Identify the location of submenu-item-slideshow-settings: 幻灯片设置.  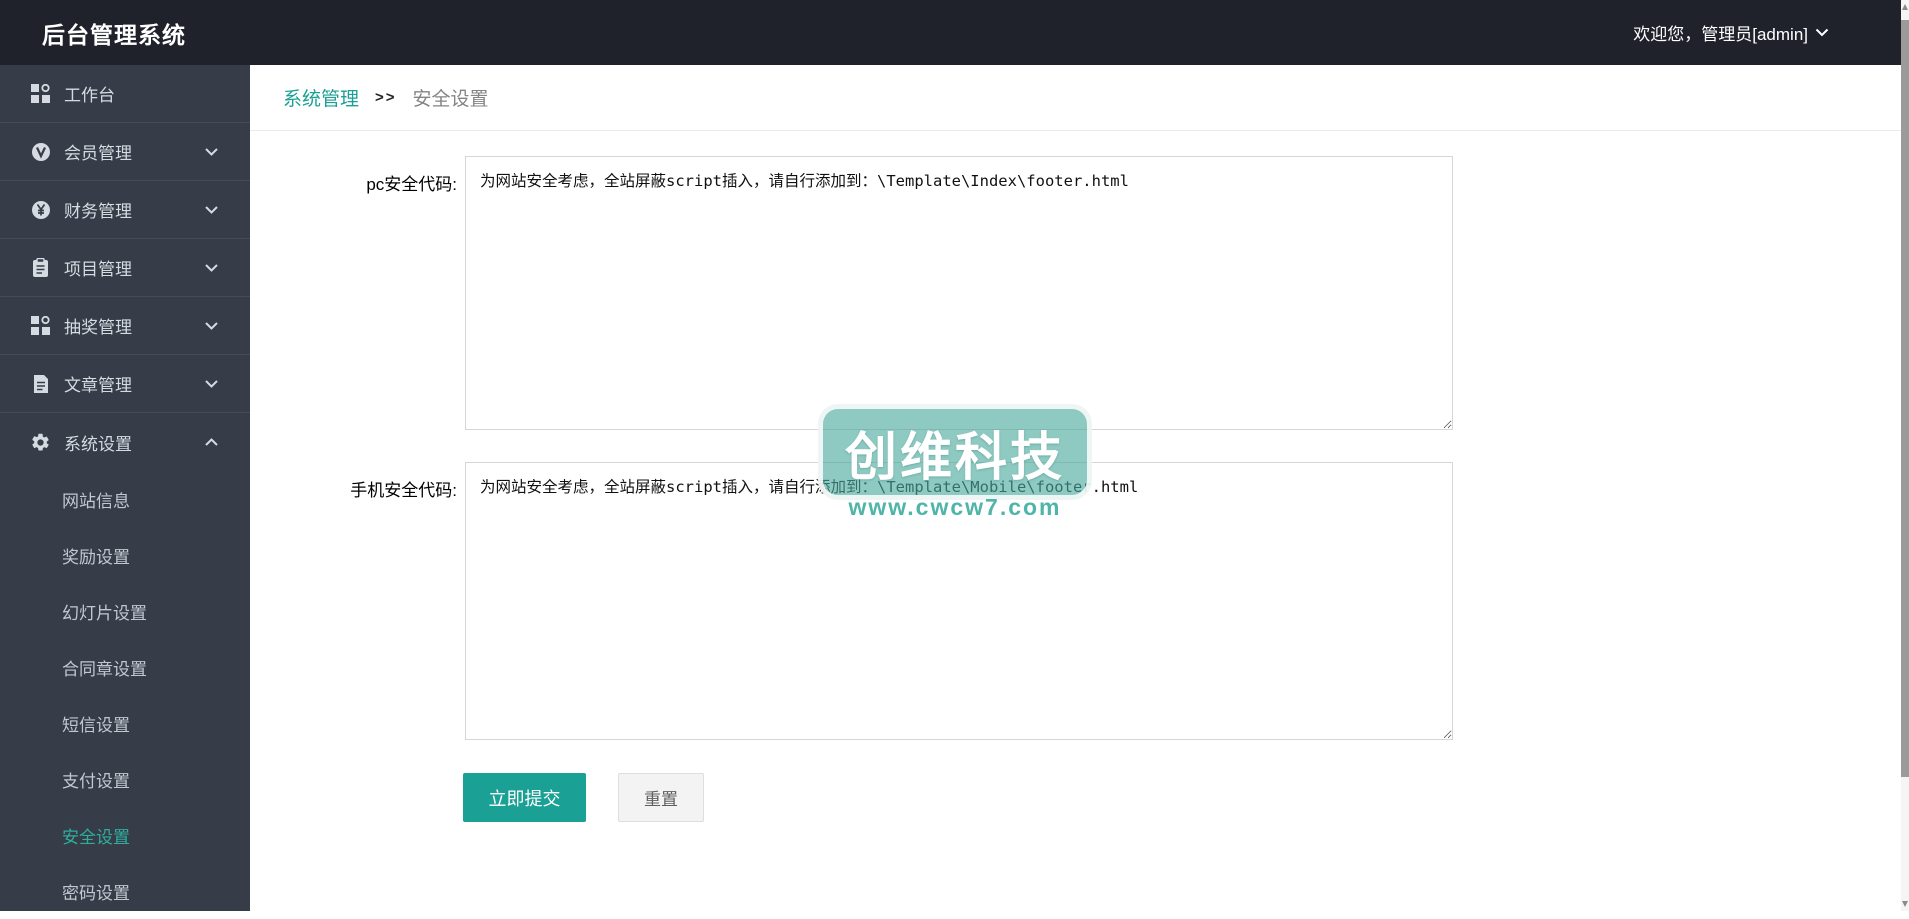
(125, 611).